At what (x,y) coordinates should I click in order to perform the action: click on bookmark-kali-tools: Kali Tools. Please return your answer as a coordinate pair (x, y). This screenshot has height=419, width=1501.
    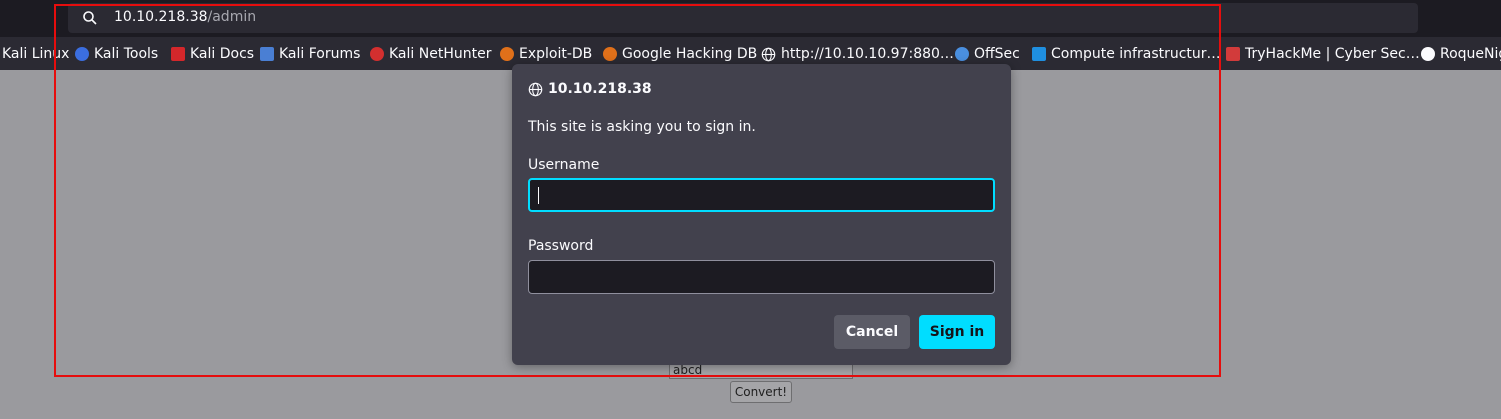
    Looking at the image, I should click on (116, 54).